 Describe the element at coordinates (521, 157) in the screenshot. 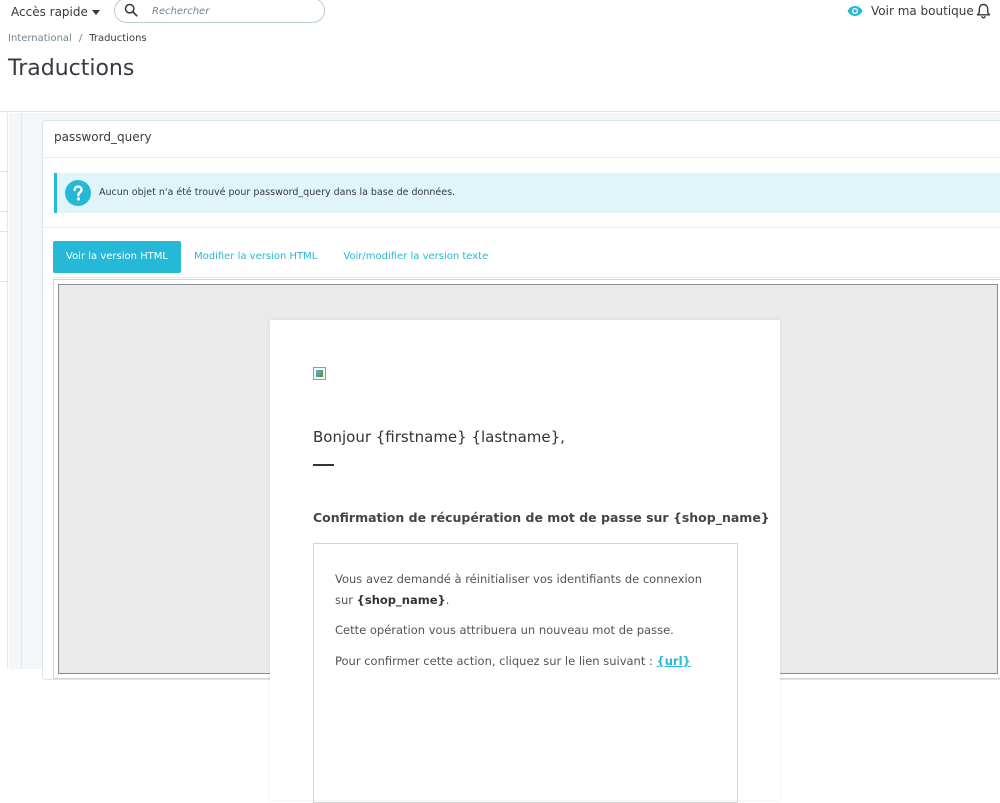

I see `panel-heading-divider` at that location.